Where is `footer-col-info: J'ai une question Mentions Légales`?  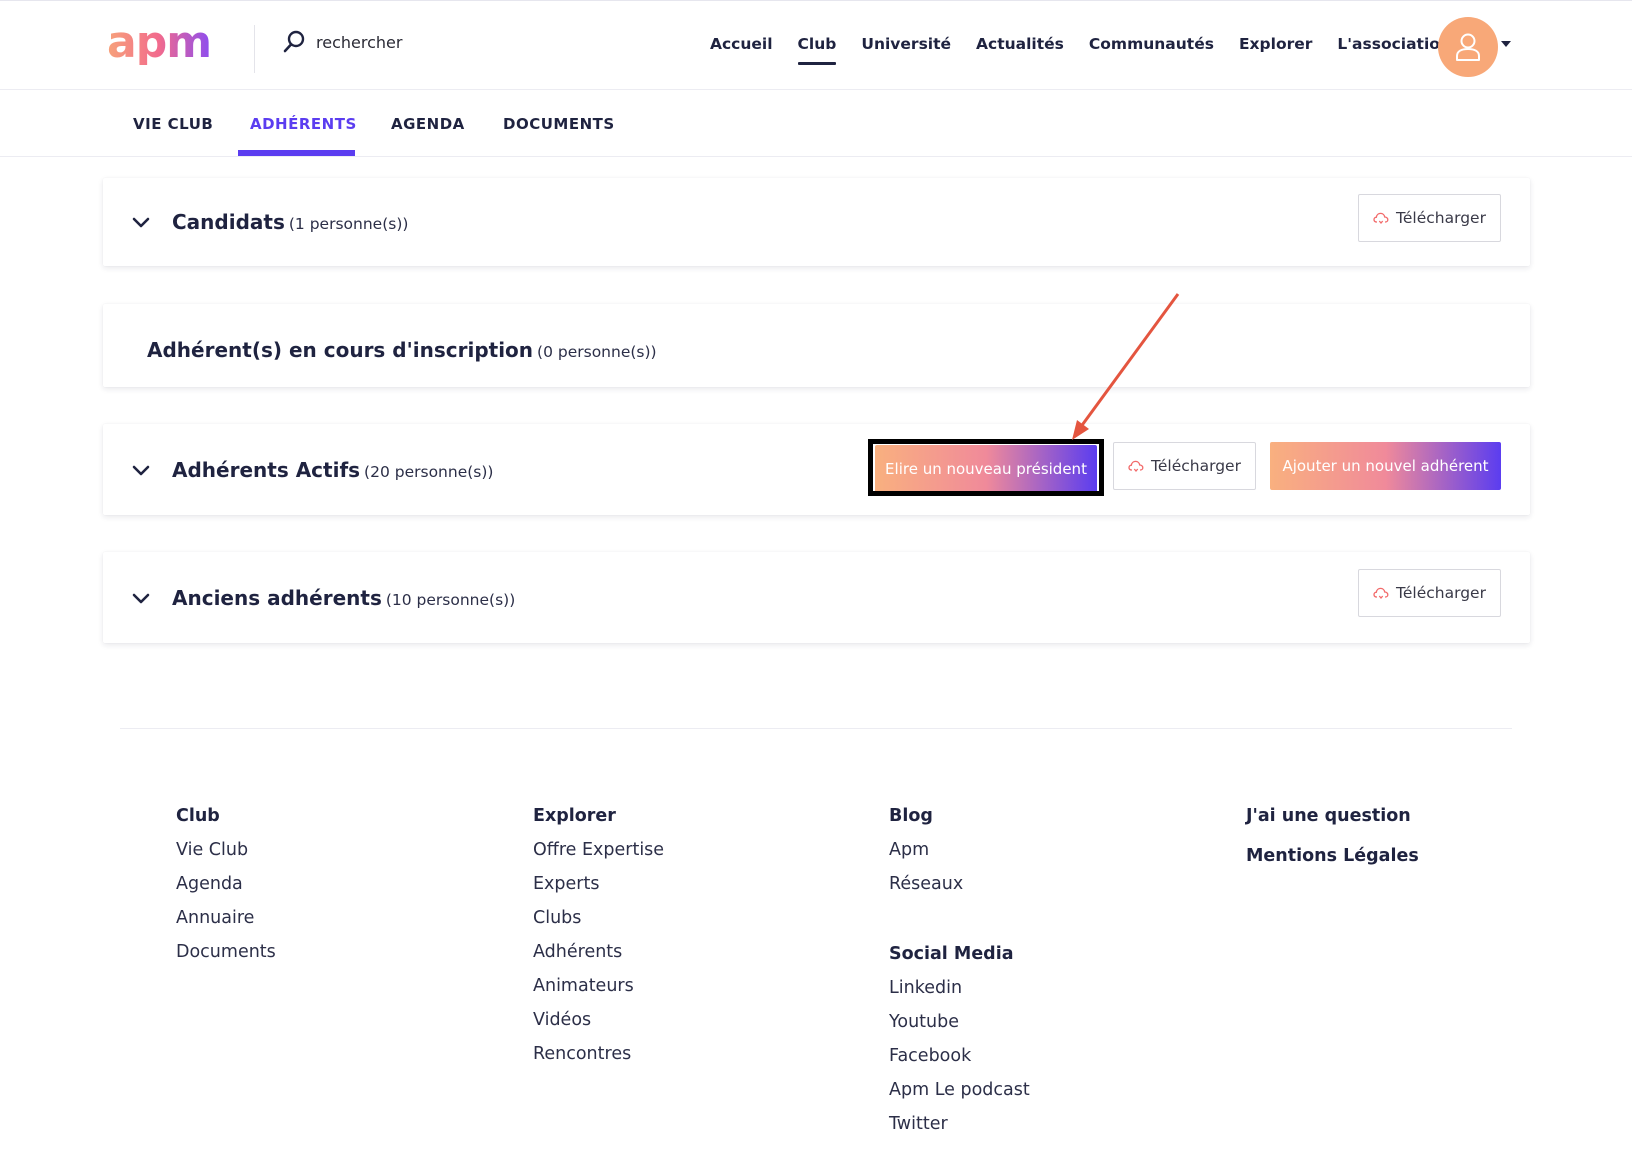 footer-col-info: J'ai une question Mentions Légales is located at coordinates (1332, 843).